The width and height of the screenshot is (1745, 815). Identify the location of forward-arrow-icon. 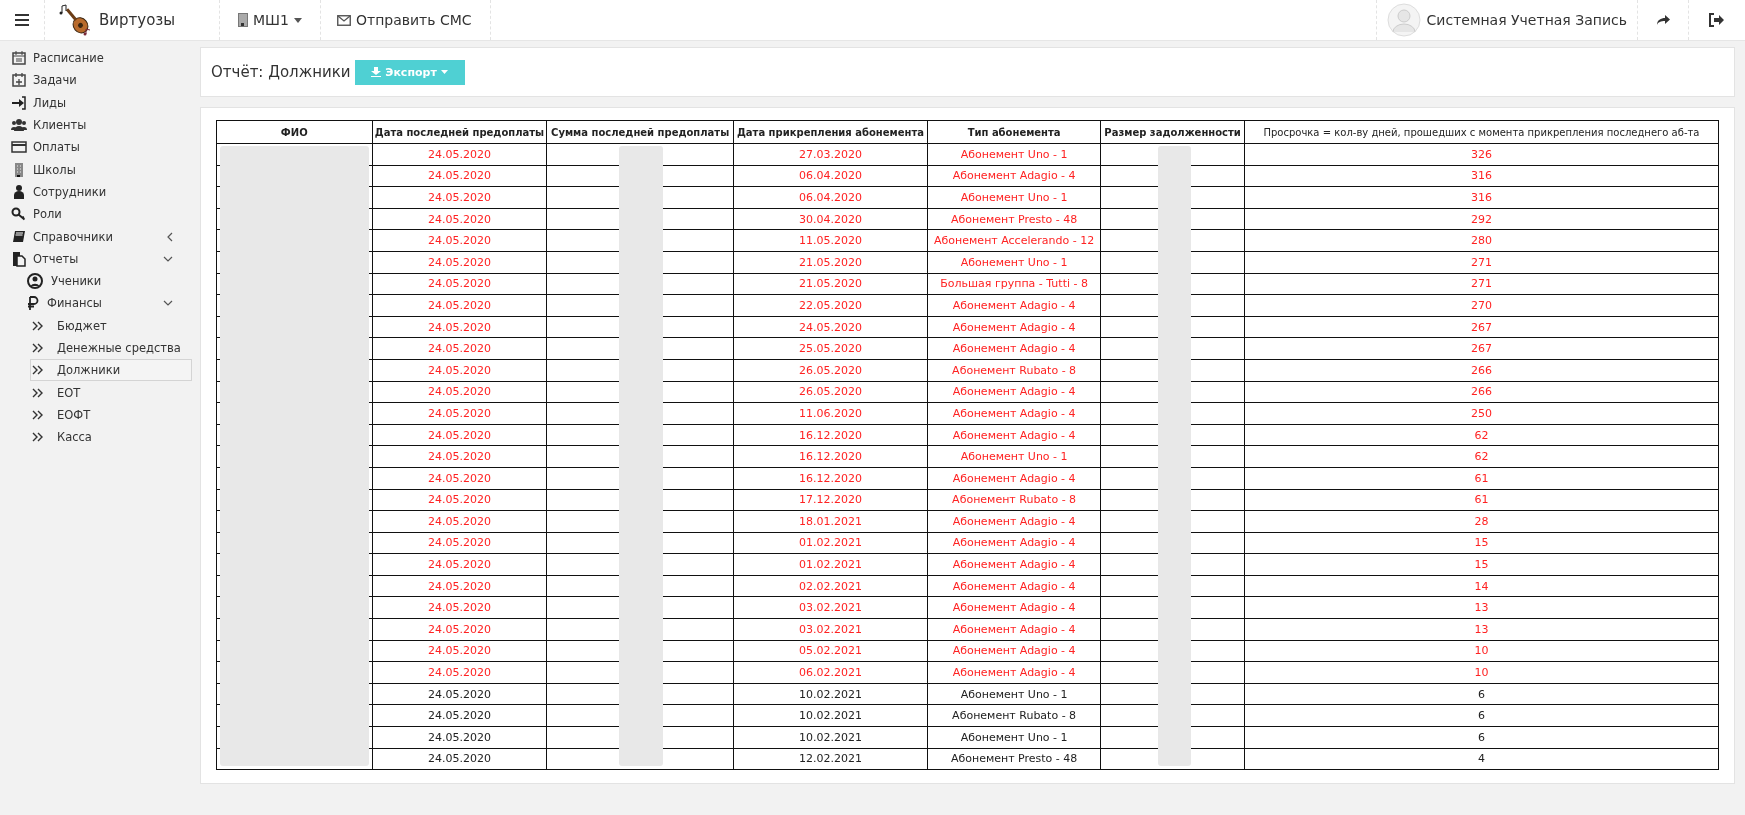
(1663, 20).